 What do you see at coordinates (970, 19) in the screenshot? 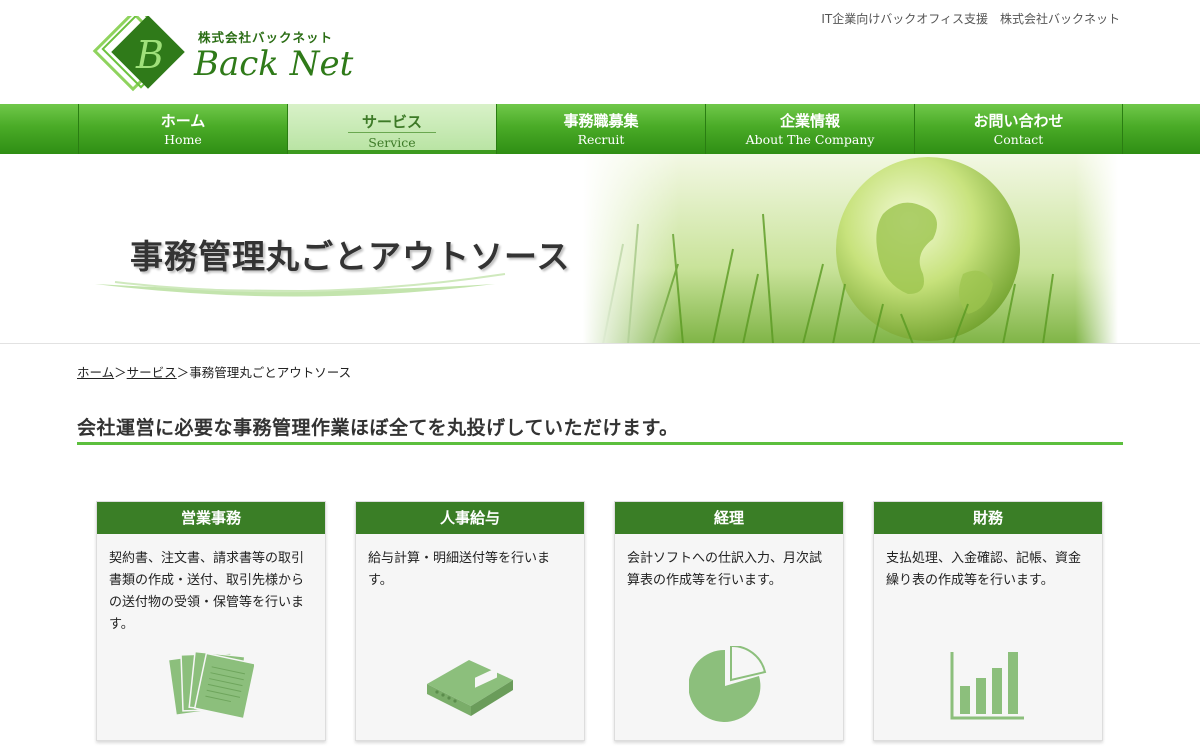
I see `header-tagline: IT企業向けバックオフィス支援 株式会社バックネット` at bounding box center [970, 19].